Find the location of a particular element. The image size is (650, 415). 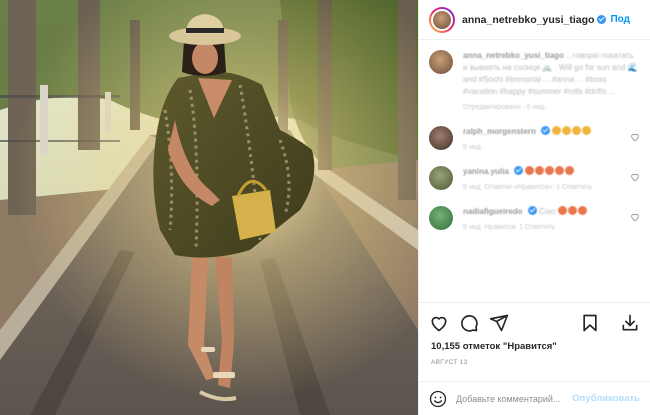

post-date: АВГУСТ 13 is located at coordinates (449, 362).